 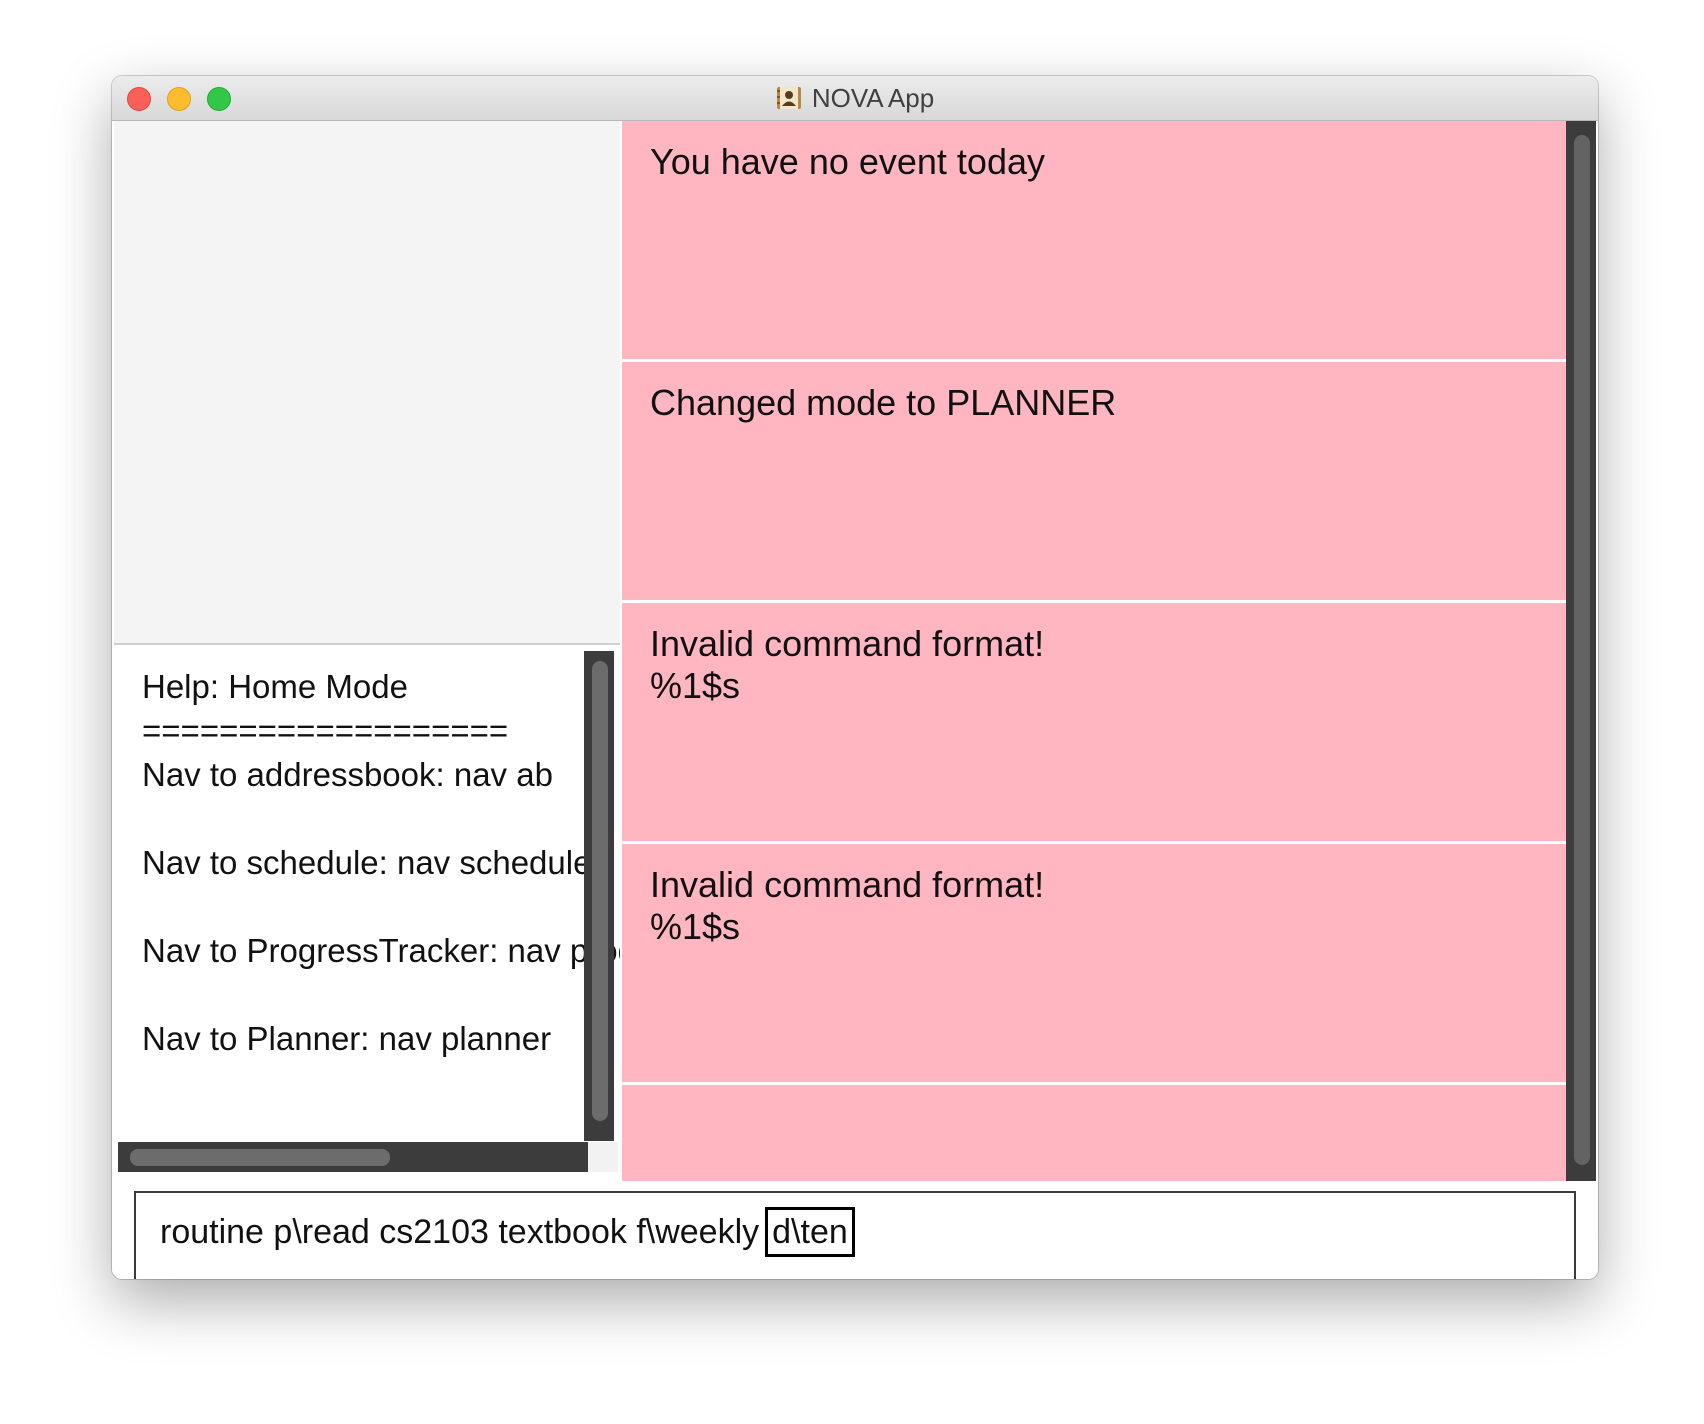 What do you see at coordinates (1094, 1133) in the screenshot?
I see `result-item` at bounding box center [1094, 1133].